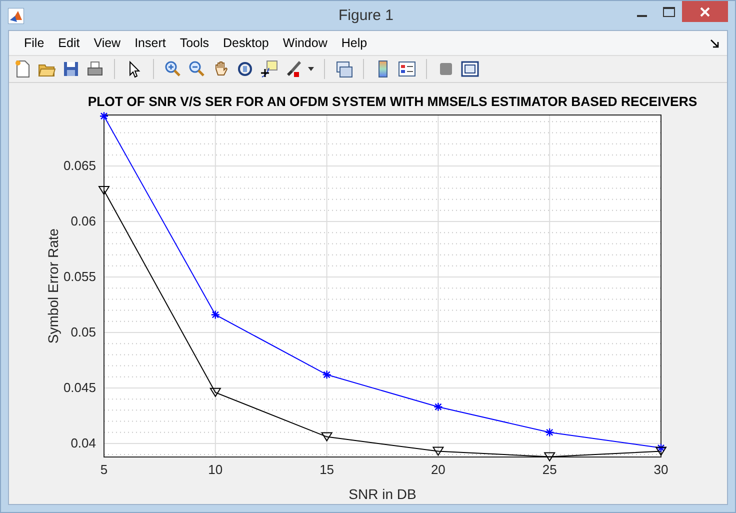 The image size is (736, 513). I want to click on y-tick-label: 0.04, so click(83, 442).